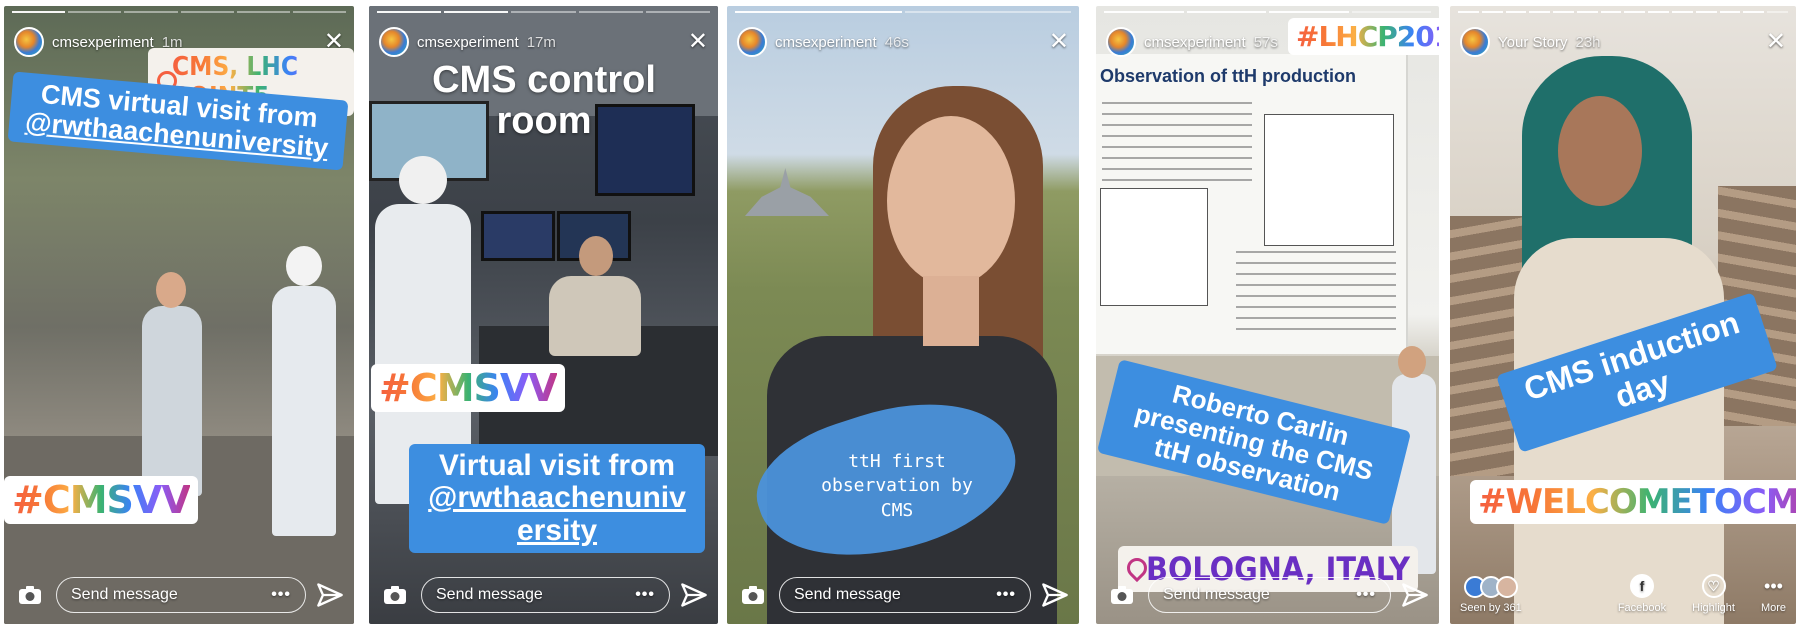 This screenshot has height=629, width=1800. I want to click on highlight-button: ♡ Highlight, so click(1713, 594).